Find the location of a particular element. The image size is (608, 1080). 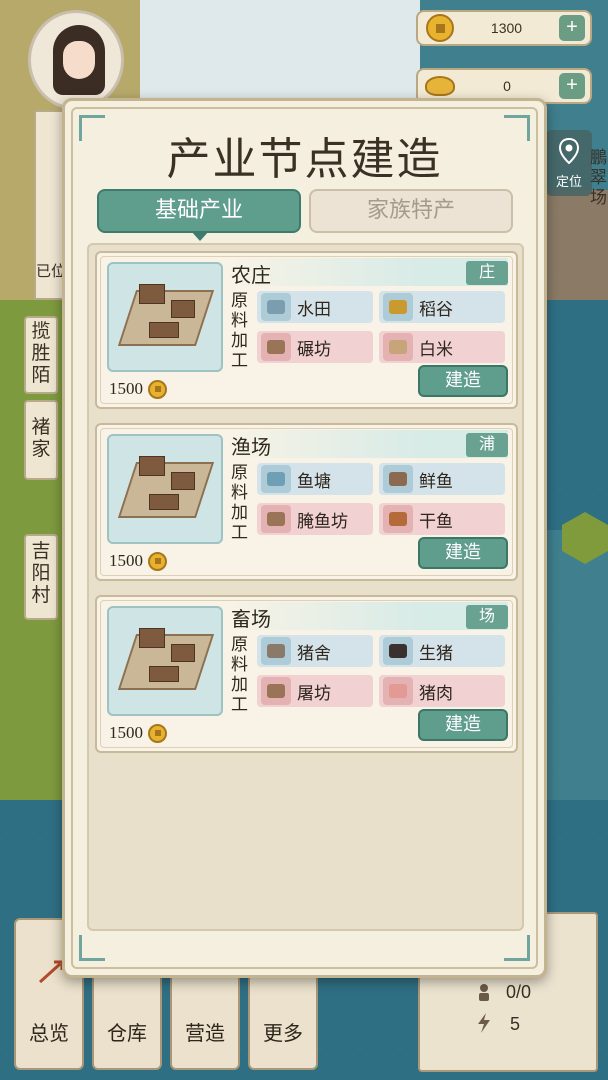

dialog-title: 产业节点建造 is located at coordinates (304, 159).